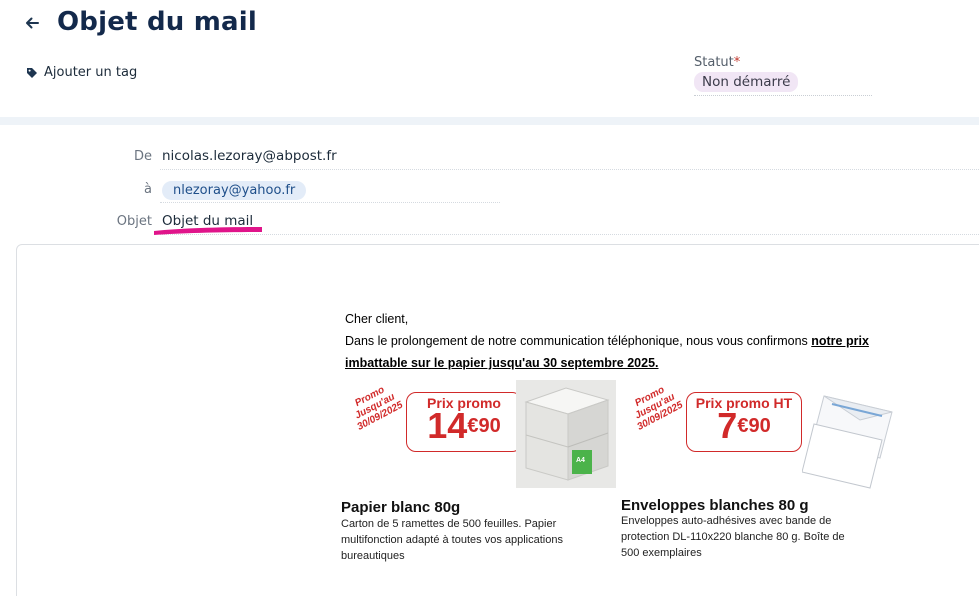 The width and height of the screenshot is (979, 596). Describe the element at coordinates (489, 157) in the screenshot. I see `from-row: De nicolas.lezoray@abpost.fr` at that location.